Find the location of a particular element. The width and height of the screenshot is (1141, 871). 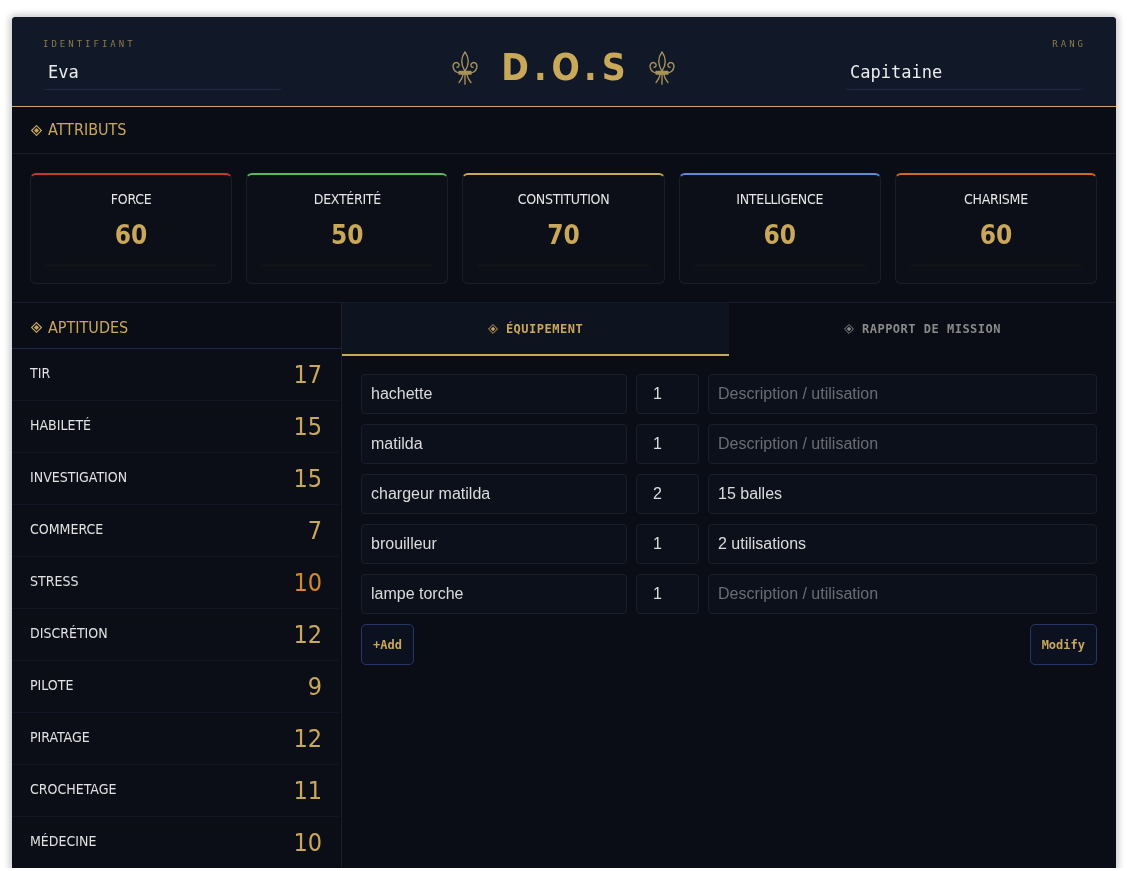

skill-value: 7 is located at coordinates (314, 530).